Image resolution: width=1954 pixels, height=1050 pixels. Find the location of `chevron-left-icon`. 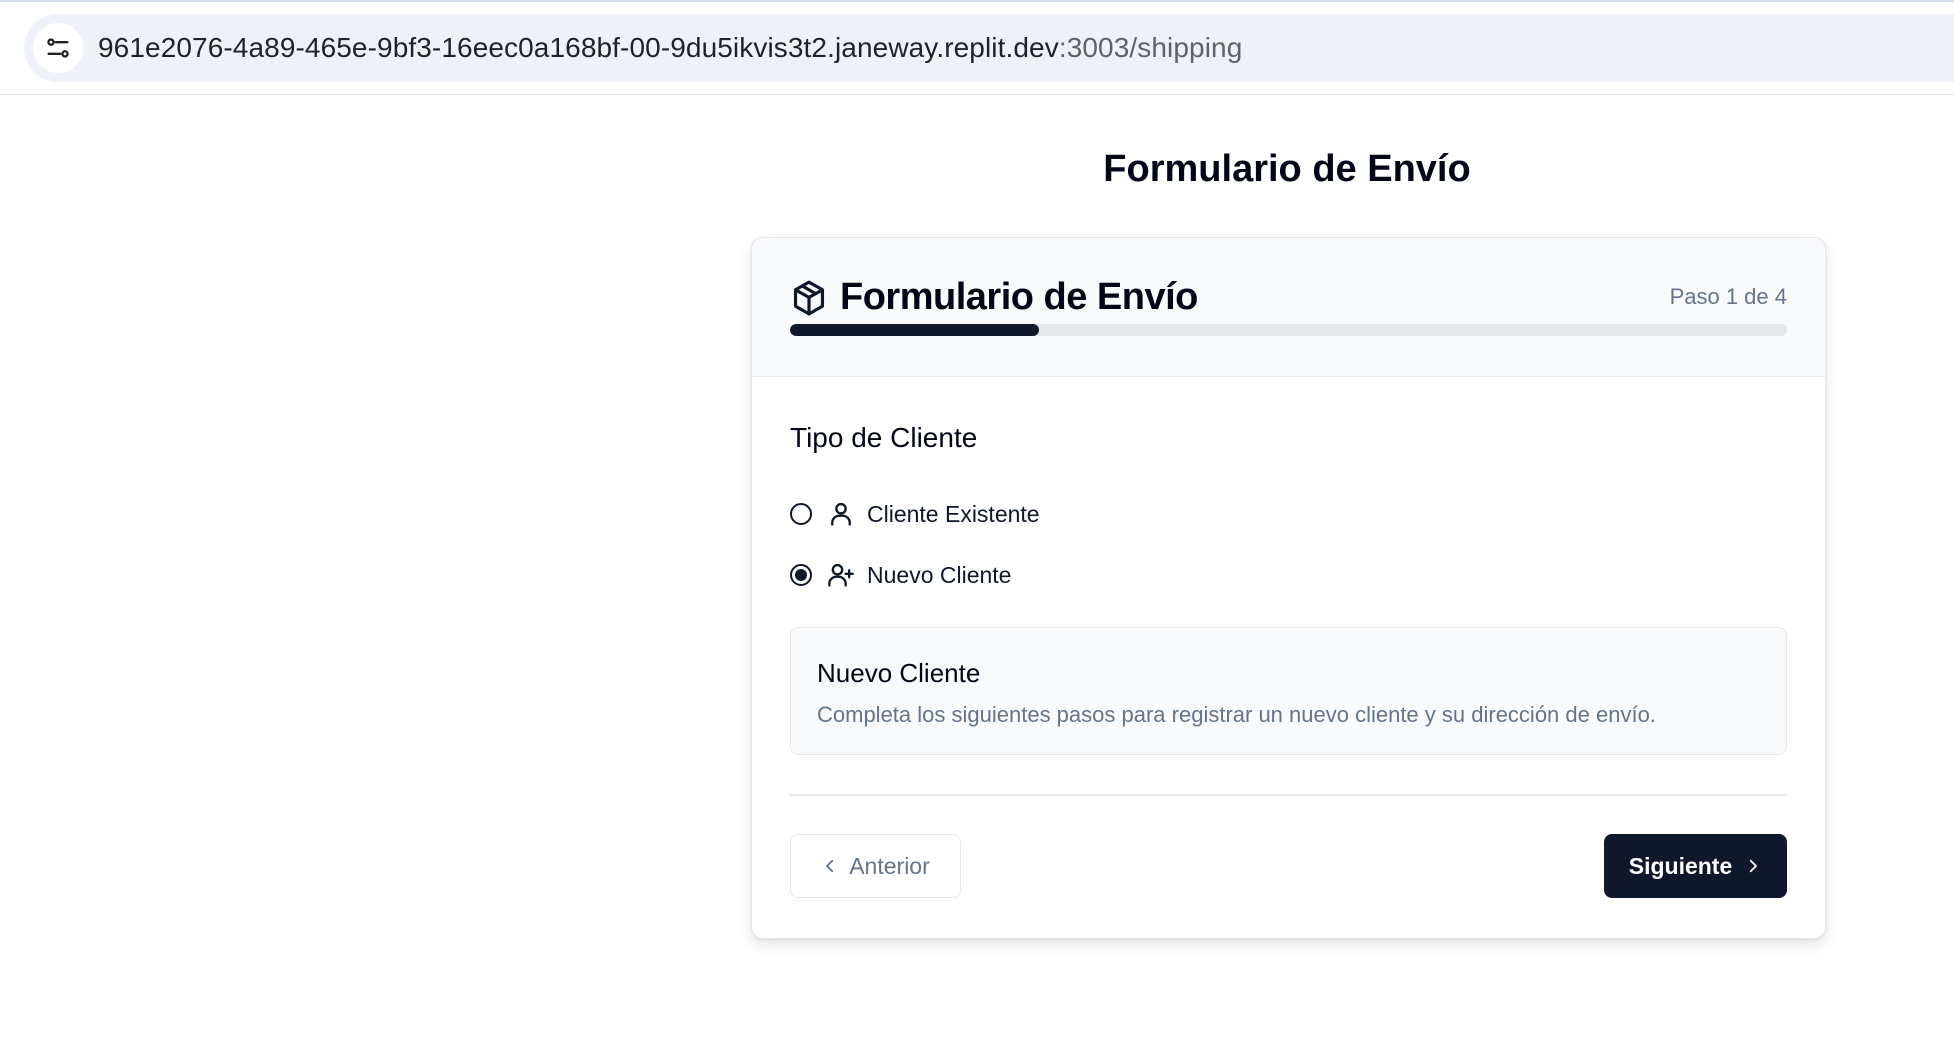

chevron-left-icon is located at coordinates (830, 866).